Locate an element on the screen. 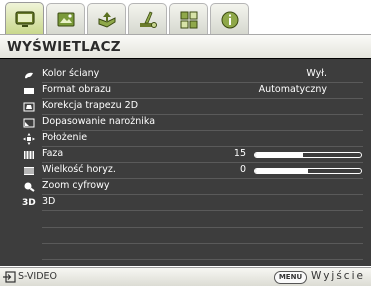 This screenshot has height=286, width=371. phase-value: 15 is located at coordinates (239, 153).